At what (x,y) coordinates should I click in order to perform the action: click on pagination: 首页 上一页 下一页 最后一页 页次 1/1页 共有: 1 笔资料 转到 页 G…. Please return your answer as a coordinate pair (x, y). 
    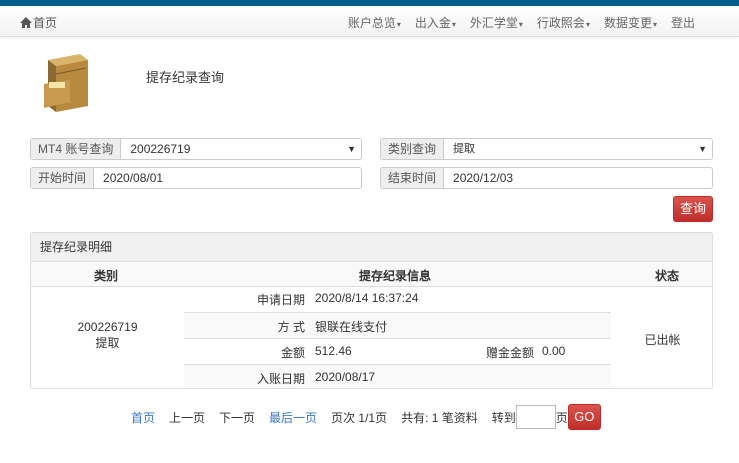
    Looking at the image, I should click on (366, 417).